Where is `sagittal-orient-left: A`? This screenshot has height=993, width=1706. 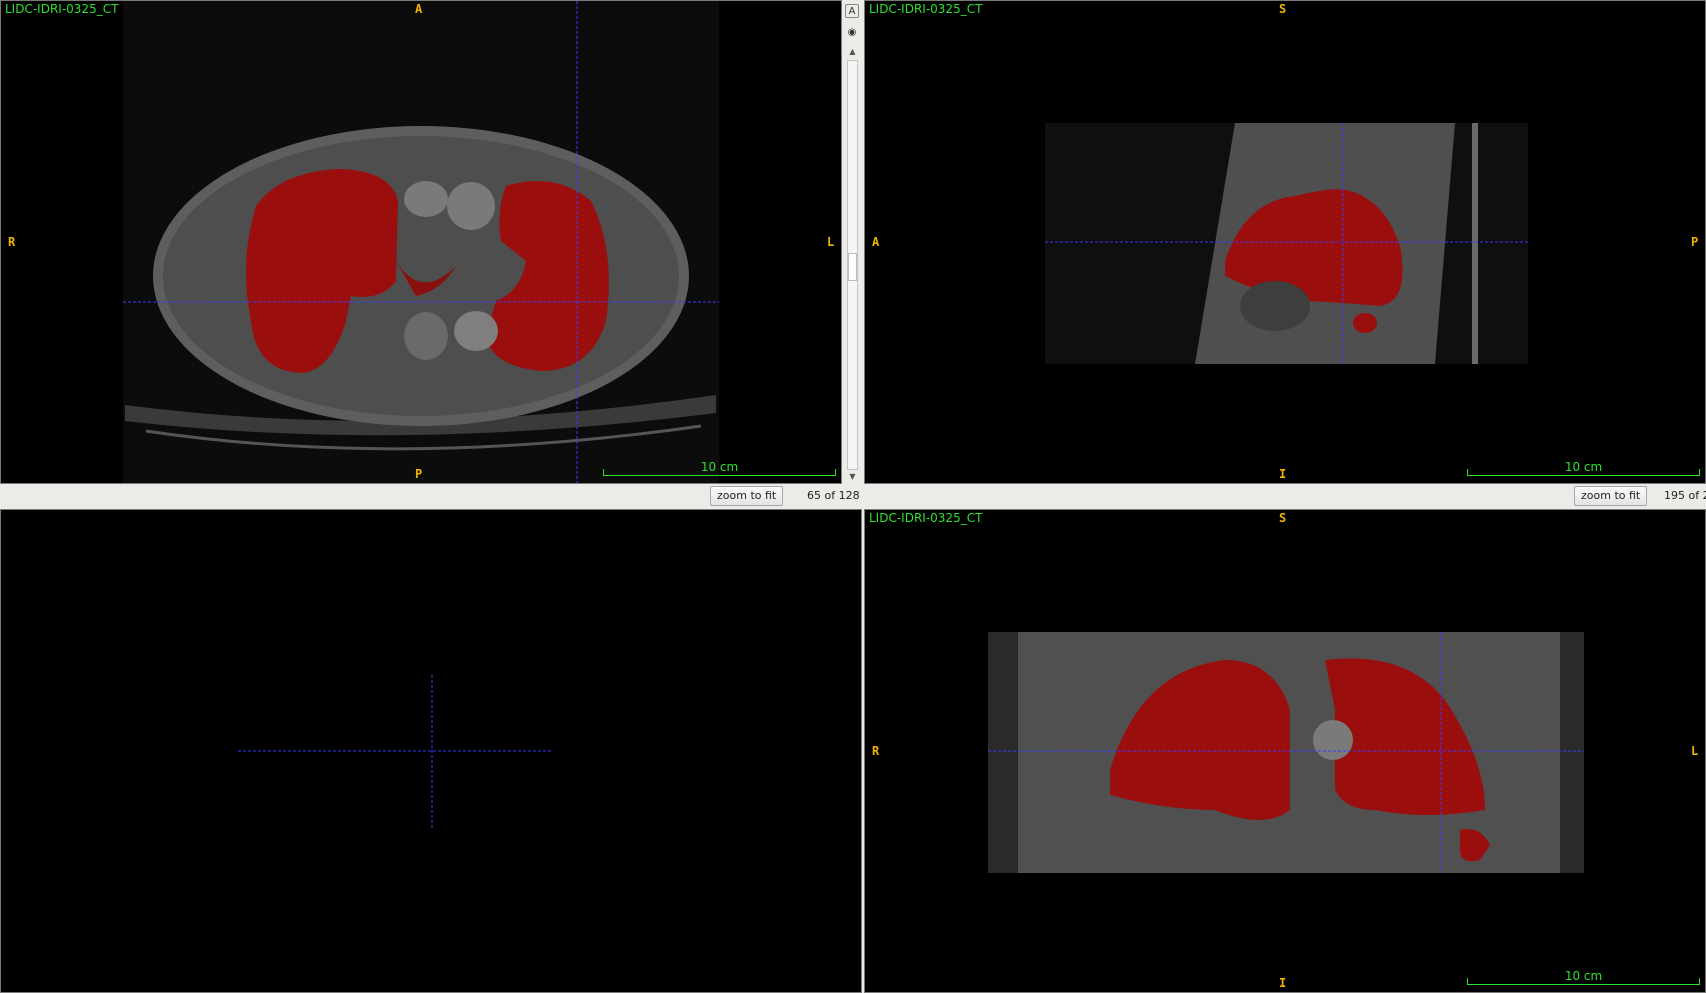 sagittal-orient-left: A is located at coordinates (876, 242).